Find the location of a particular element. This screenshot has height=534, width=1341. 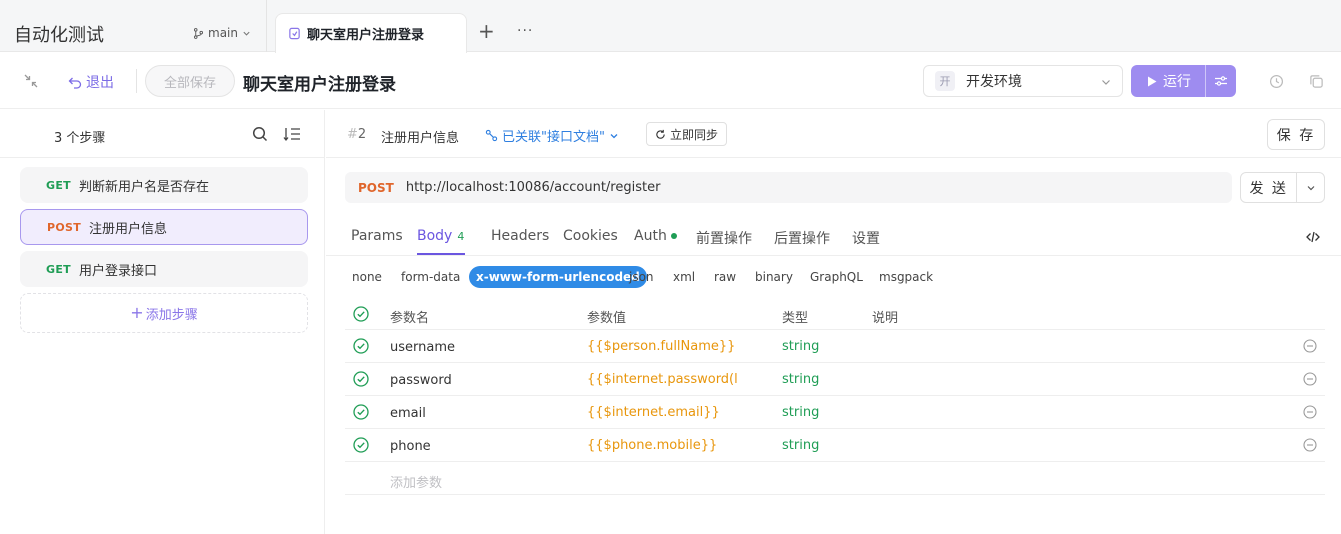

send-button: 发 送 is located at coordinates (1268, 188).